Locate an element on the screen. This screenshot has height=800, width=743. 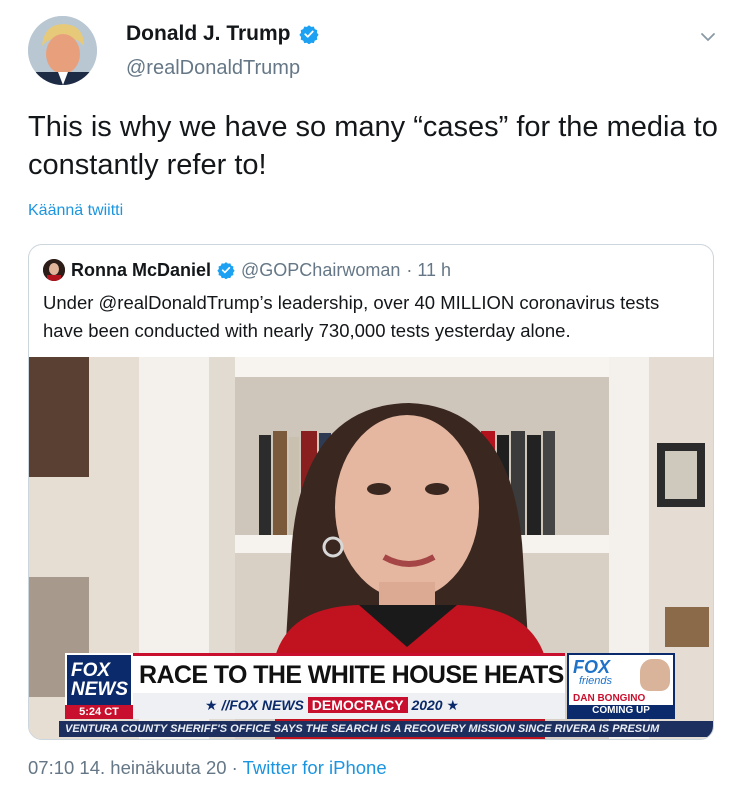
logo-line2: NEWS is located at coordinates (99, 689).